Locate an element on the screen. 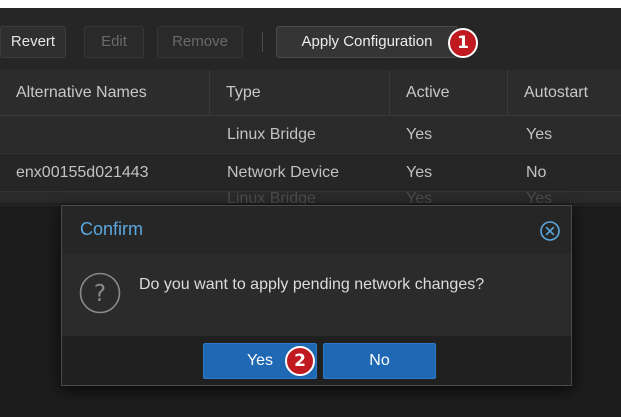 Image resolution: width=621 pixels, height=417 pixels. cell-alternative-names is located at coordinates (111, 135).